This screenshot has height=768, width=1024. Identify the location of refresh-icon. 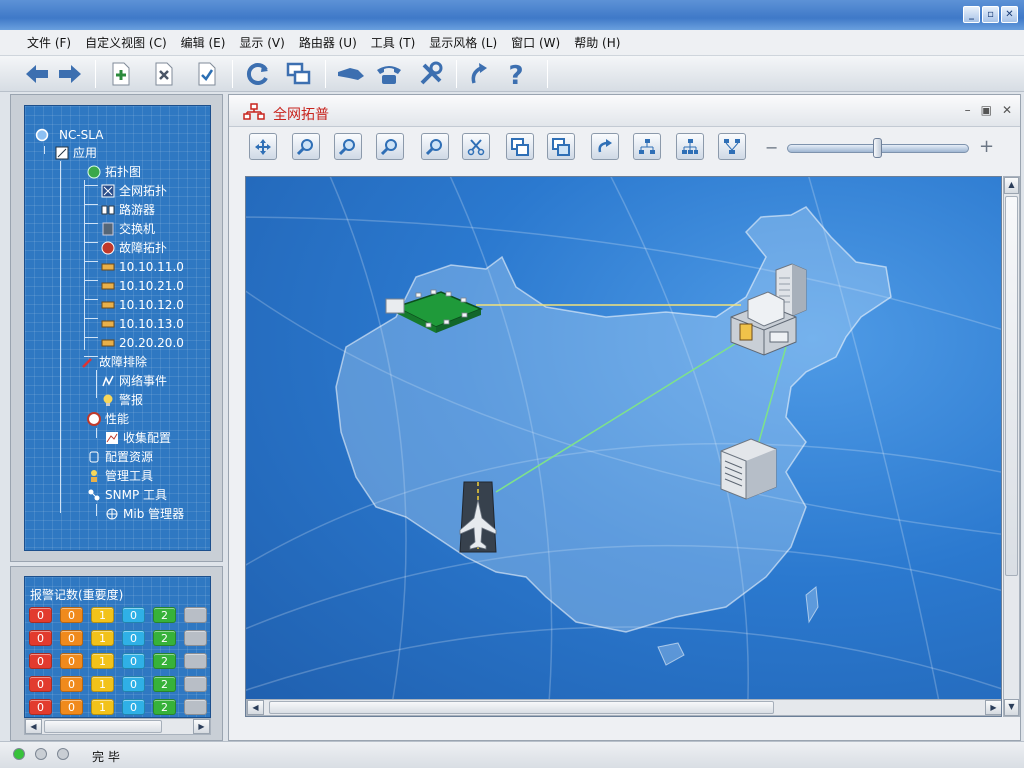
(258, 74).